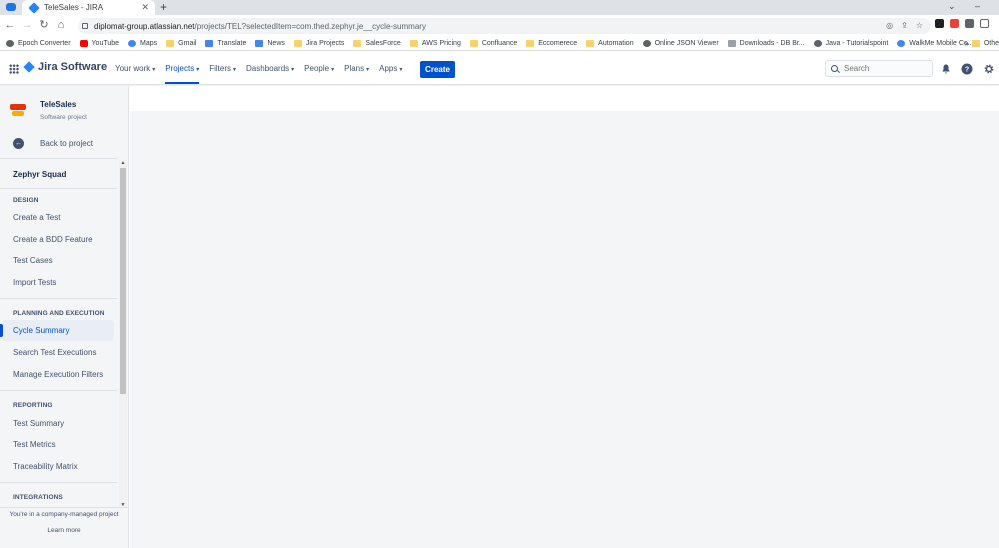 Image resolution: width=999 pixels, height=548 pixels. I want to click on sidebar-item-test-cases: Test Cases, so click(58, 260).